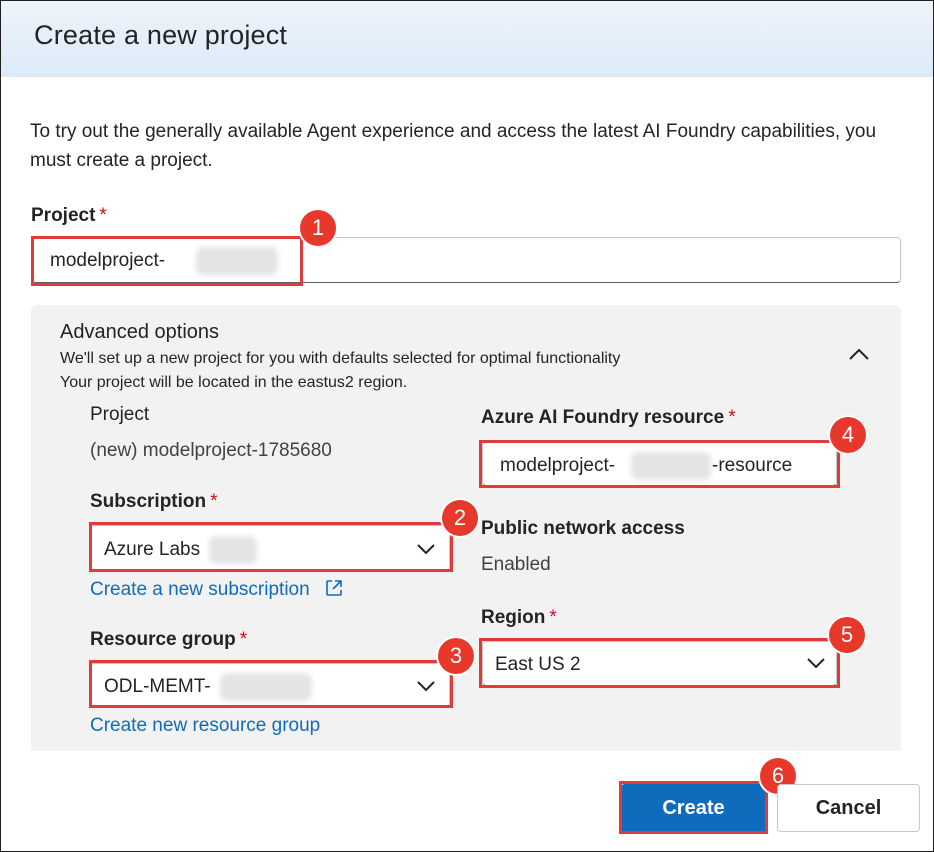  What do you see at coordinates (460, 518) in the screenshot?
I see `step-badge-2: 2` at bounding box center [460, 518].